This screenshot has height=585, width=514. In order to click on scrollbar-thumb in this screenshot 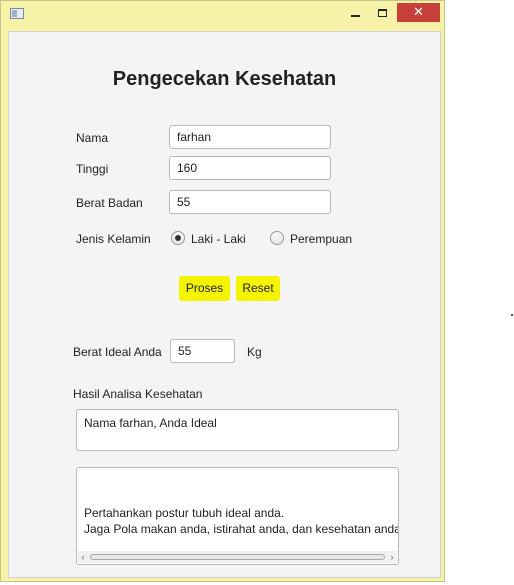, I will do `click(237, 557)`.